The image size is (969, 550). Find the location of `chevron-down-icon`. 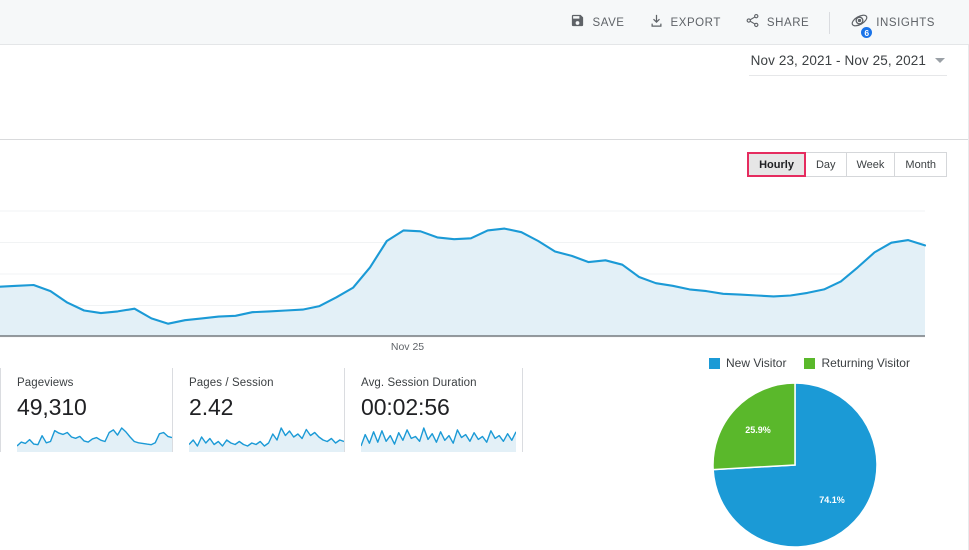

chevron-down-icon is located at coordinates (940, 60).